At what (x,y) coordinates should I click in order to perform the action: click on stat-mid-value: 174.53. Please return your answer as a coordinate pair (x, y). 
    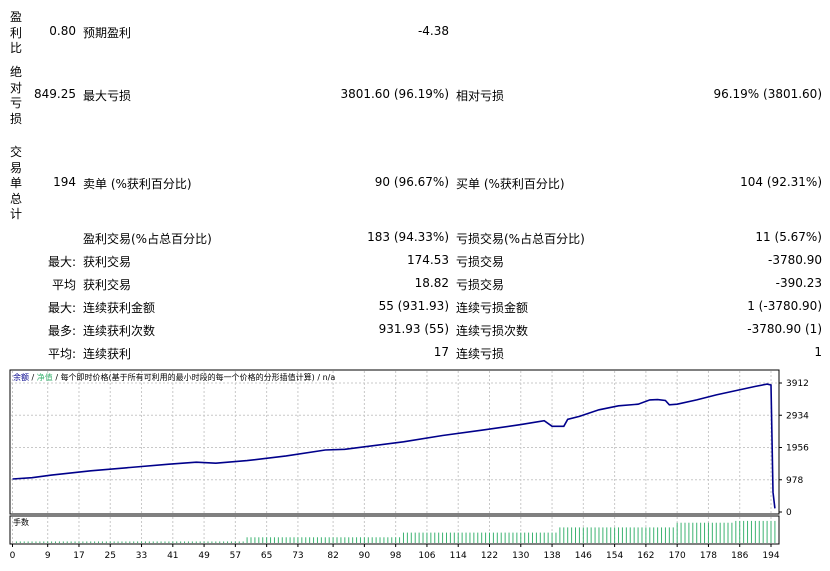
    Looking at the image, I should click on (428, 260).